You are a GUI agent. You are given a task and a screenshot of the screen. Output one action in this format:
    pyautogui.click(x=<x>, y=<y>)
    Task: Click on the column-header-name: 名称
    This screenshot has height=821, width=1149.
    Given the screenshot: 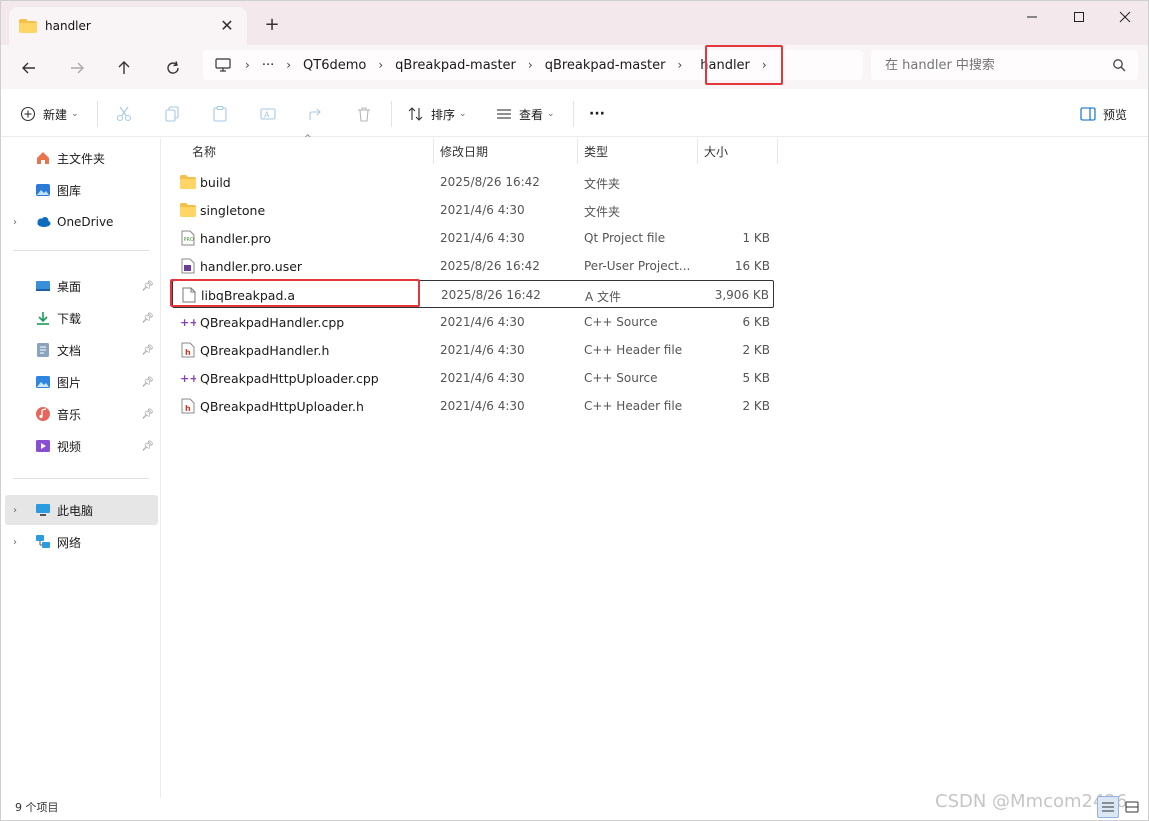 What is the action you would take?
    pyautogui.click(x=204, y=151)
    